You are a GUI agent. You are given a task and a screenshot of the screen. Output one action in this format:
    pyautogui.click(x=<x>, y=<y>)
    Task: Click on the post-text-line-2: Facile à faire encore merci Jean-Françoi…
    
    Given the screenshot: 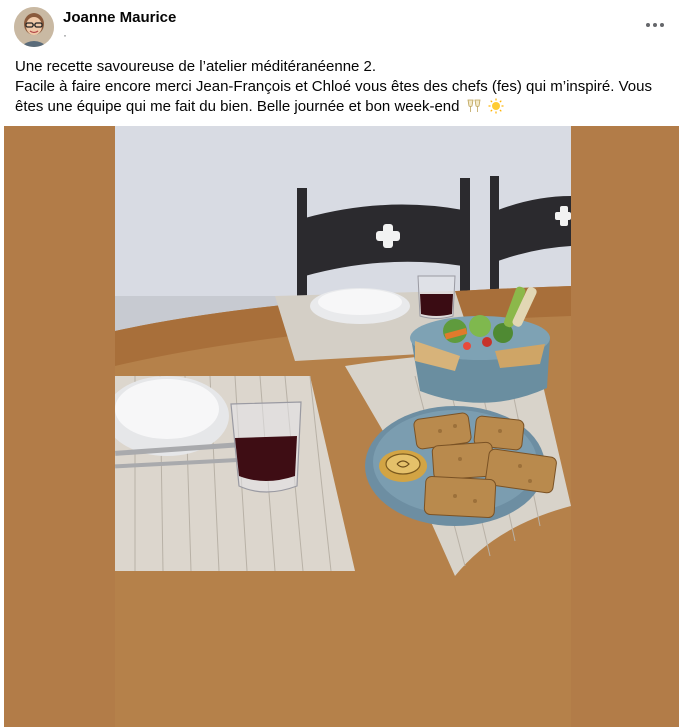 What is the action you would take?
    pyautogui.click(x=342, y=98)
    